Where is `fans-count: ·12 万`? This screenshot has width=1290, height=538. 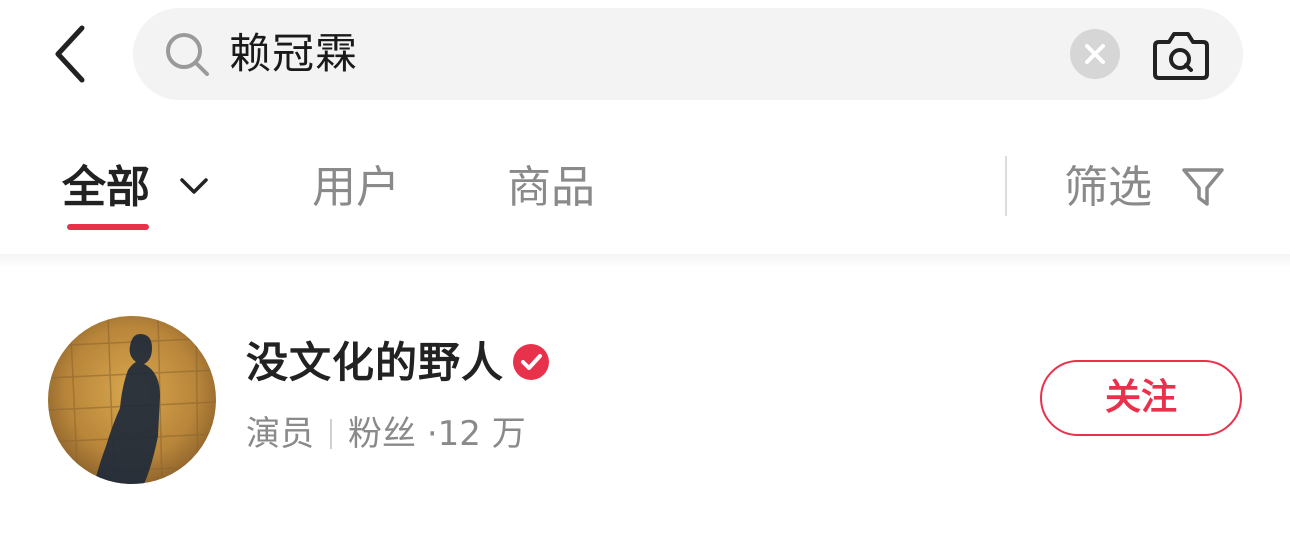
fans-count: ·12 万 is located at coordinates (476, 434).